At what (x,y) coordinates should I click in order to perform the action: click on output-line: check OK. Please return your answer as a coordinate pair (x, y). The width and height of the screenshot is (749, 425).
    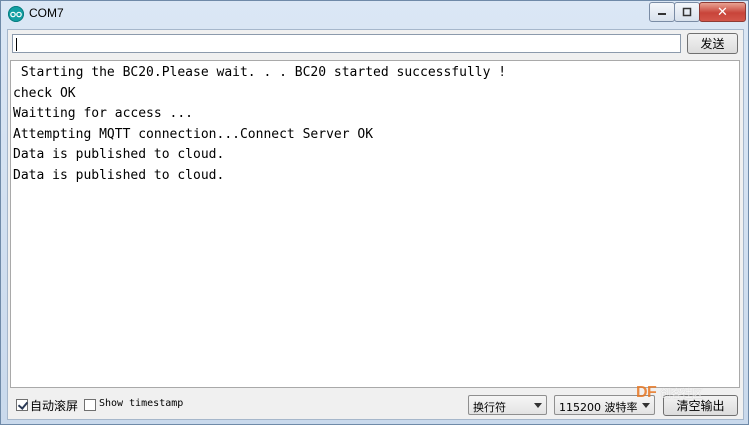
    Looking at the image, I should click on (44, 93).